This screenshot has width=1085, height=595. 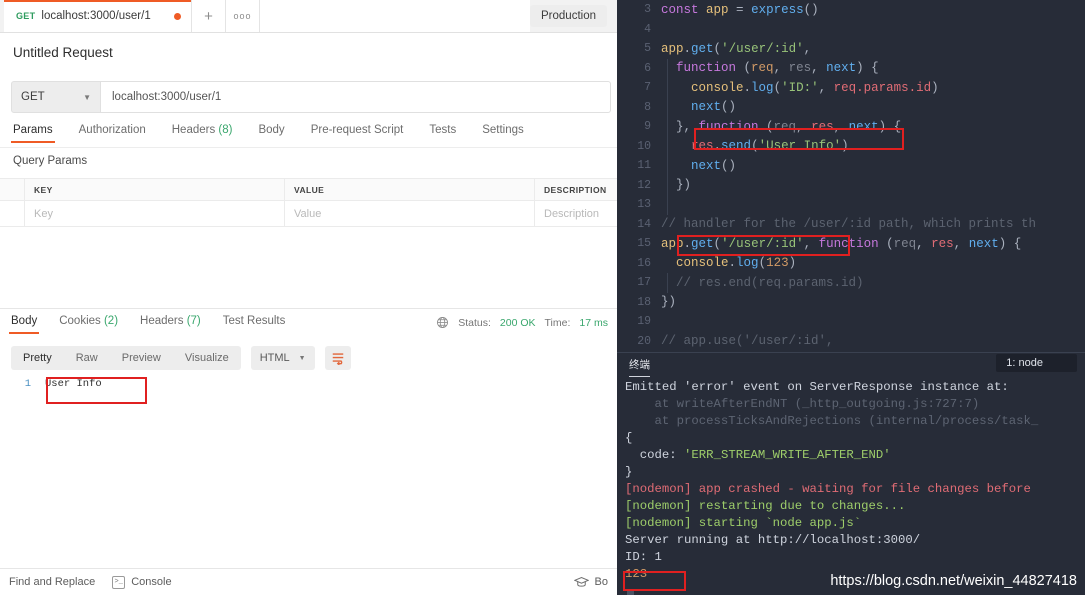 I want to click on code-line: 8 next(), so click(x=851, y=107).